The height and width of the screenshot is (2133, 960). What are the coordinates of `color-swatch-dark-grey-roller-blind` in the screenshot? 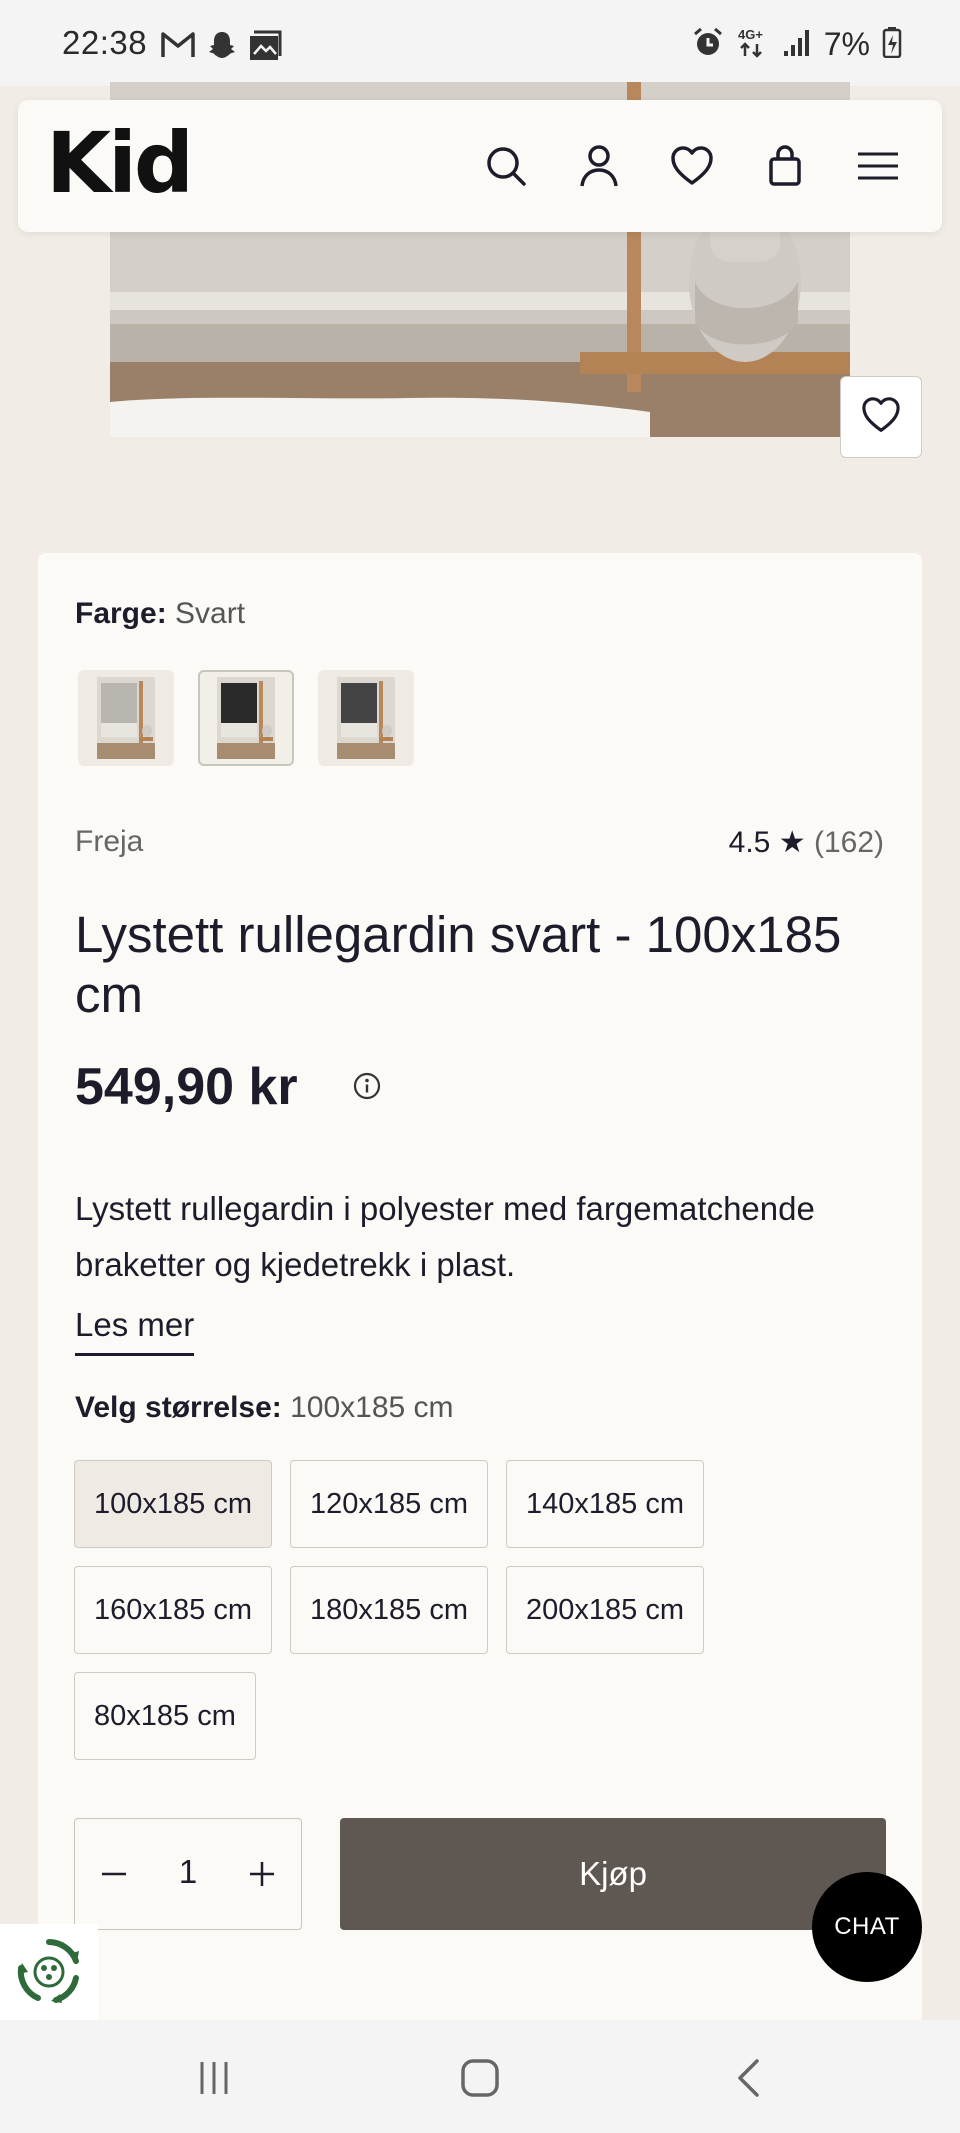 It's located at (366, 718).